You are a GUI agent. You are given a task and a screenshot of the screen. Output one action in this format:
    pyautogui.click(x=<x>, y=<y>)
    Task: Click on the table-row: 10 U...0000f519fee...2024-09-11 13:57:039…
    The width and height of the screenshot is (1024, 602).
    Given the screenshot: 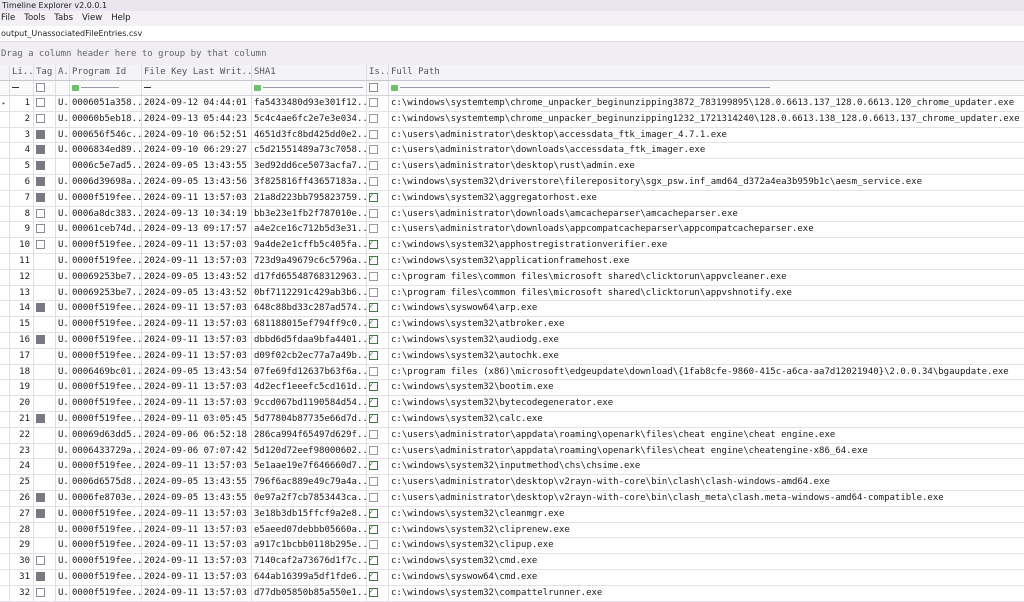 What is the action you would take?
    pyautogui.click(x=512, y=246)
    